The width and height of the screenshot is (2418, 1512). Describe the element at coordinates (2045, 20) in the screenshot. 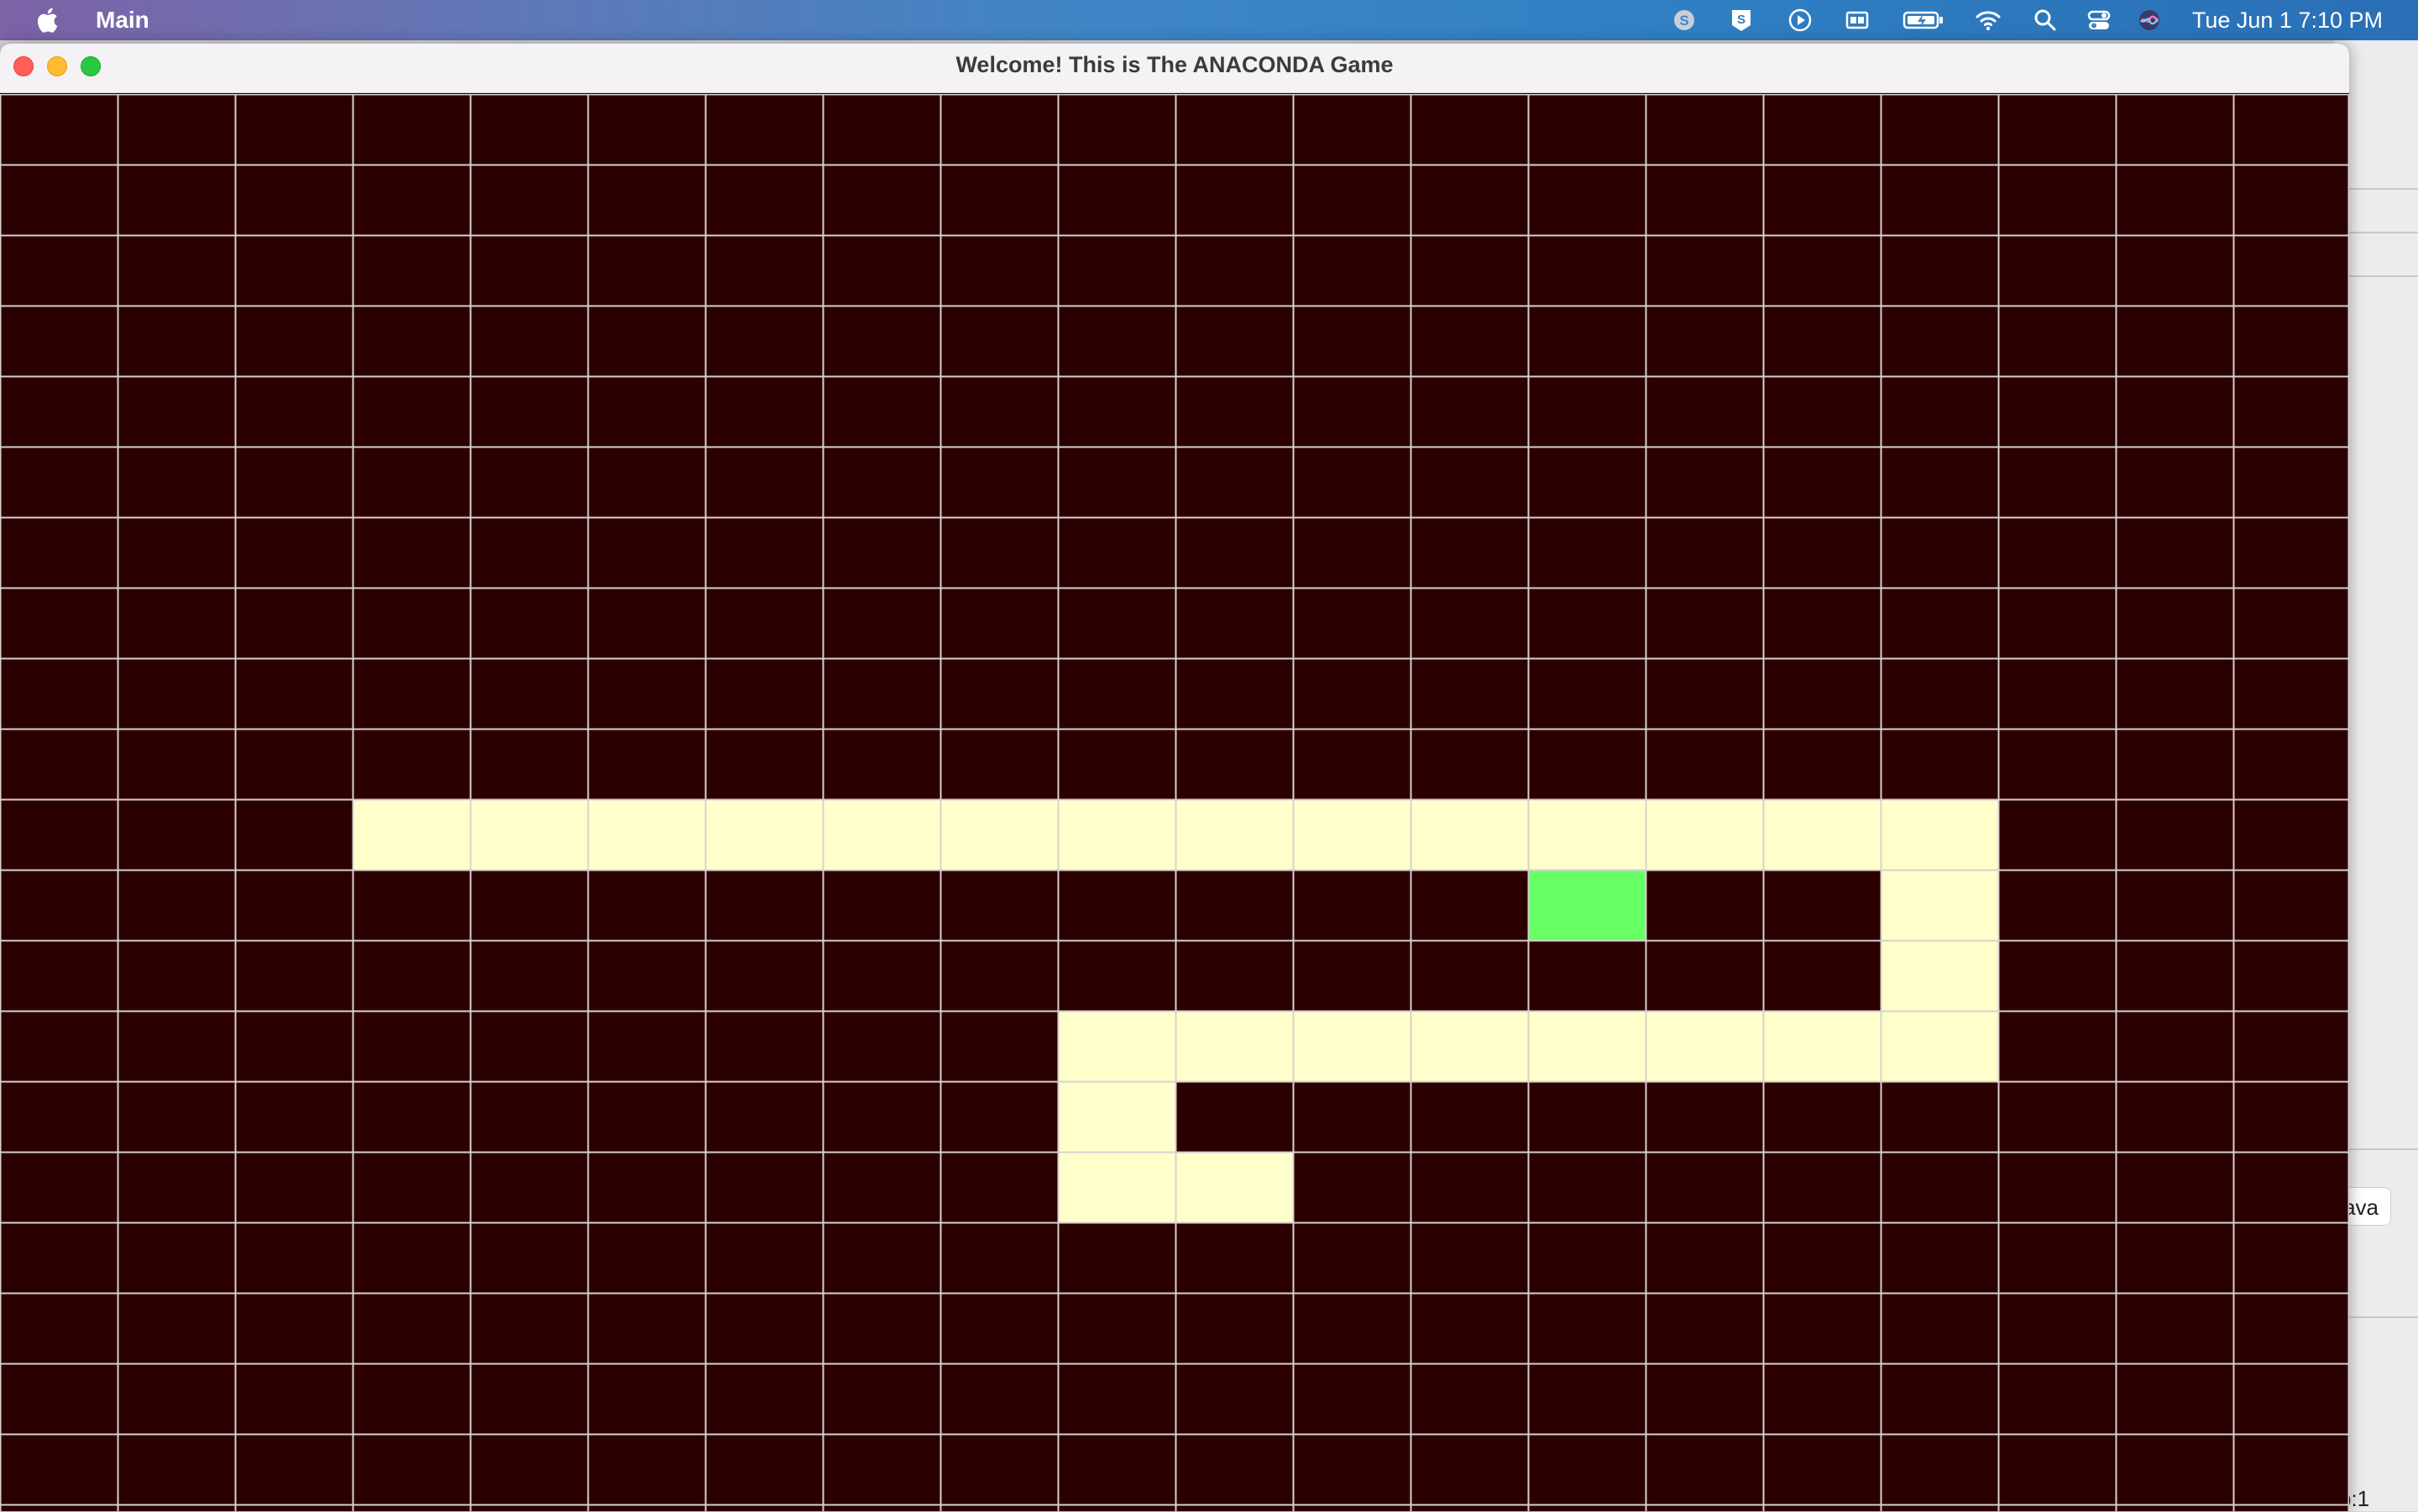

I see `spotlight-icon` at that location.